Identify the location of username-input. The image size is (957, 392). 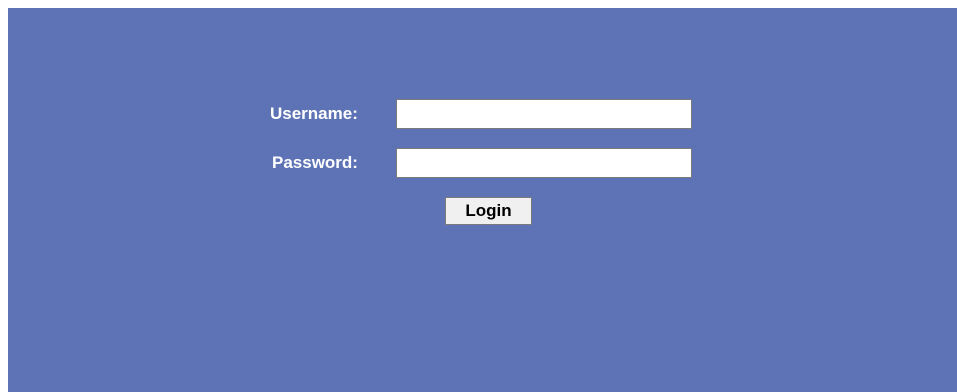
(544, 114).